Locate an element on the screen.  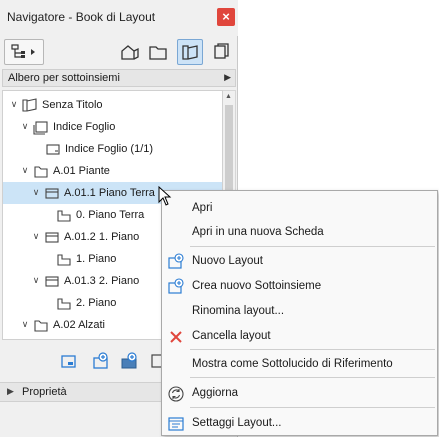
scroll-up-icon: ▲ is located at coordinates (228, 96).